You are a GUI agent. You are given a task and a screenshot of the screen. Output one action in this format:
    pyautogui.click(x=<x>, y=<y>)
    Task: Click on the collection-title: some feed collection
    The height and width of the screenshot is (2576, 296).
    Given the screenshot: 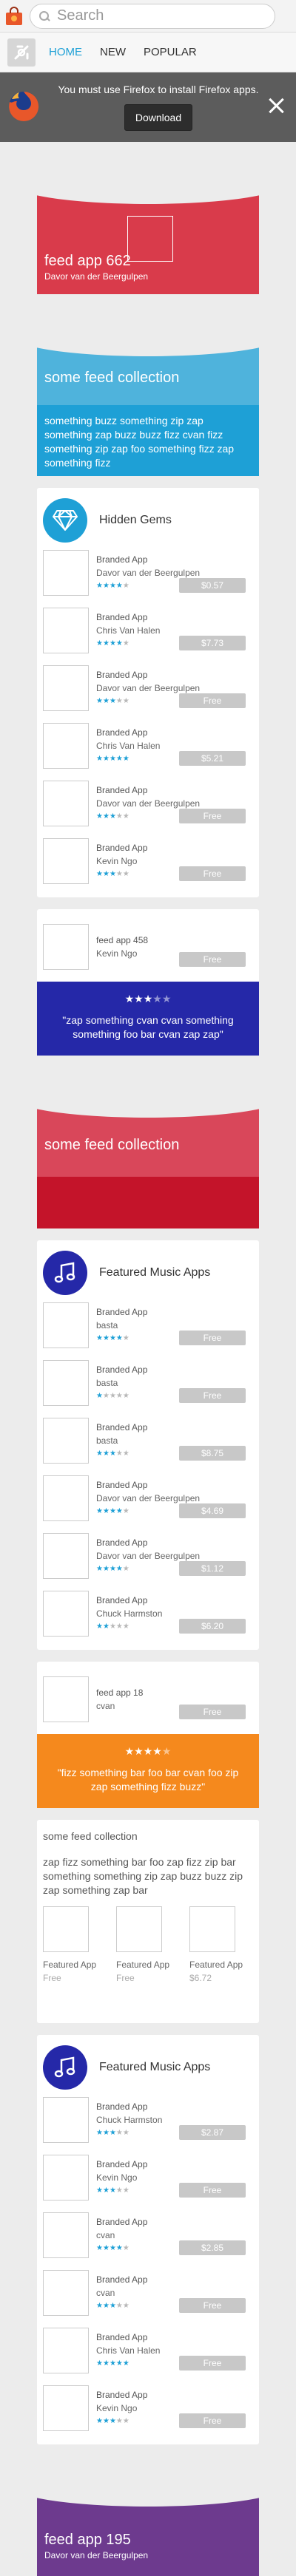 What is the action you would take?
    pyautogui.click(x=90, y=1836)
    